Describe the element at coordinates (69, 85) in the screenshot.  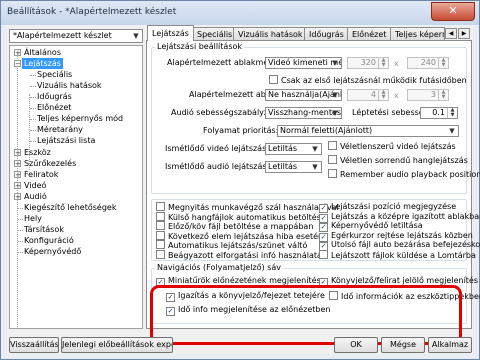
I see `tree-item-vizualis-hatasok: Vizuális hatások` at that location.